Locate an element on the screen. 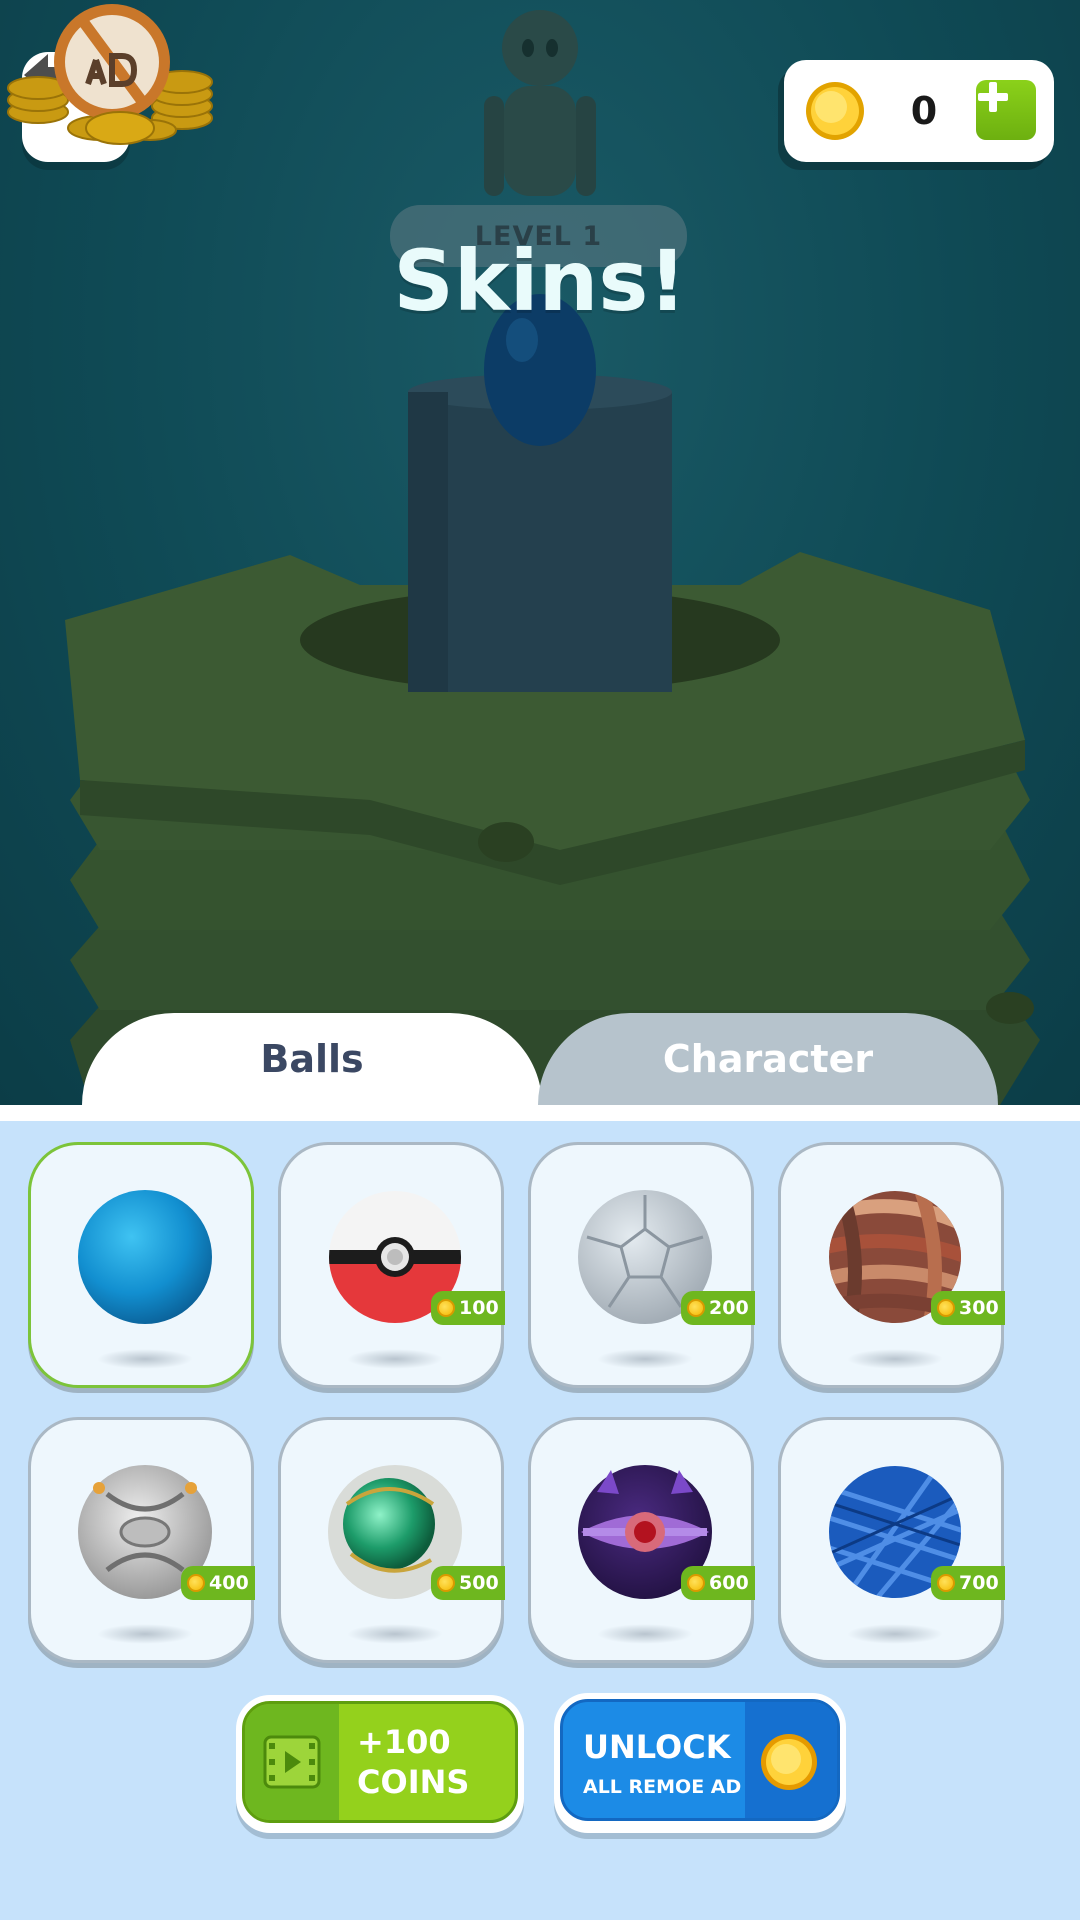 This screenshot has width=1080, height=1920. price-tag: 100 is located at coordinates (468, 1308).